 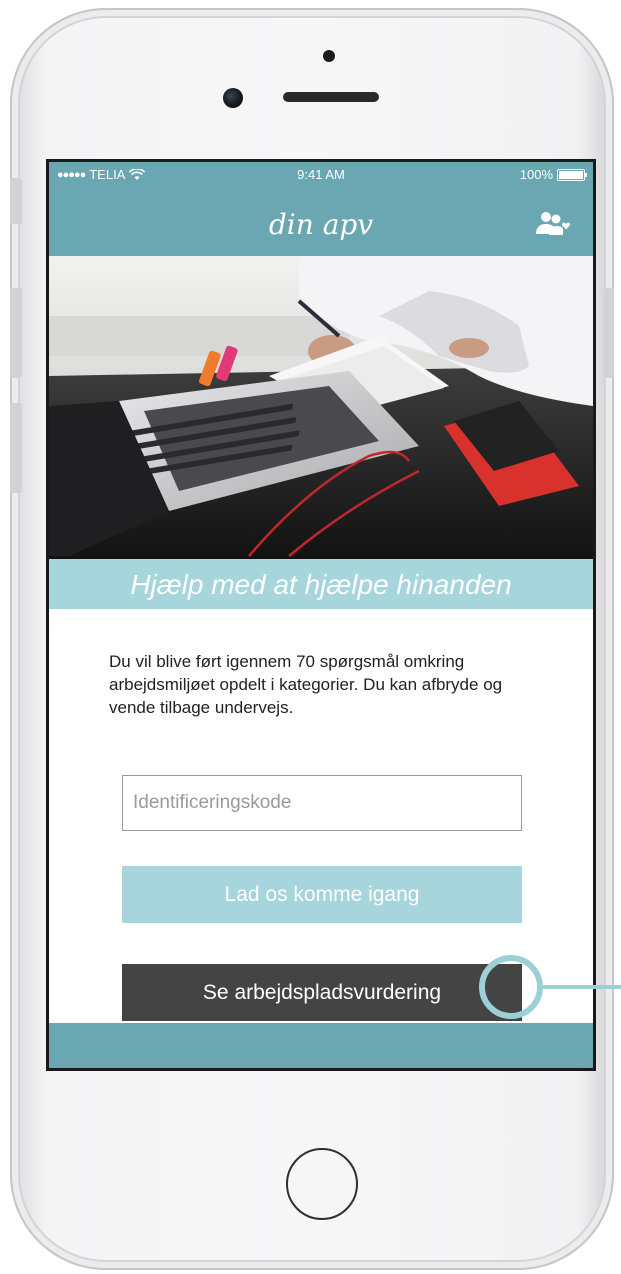 What do you see at coordinates (511, 987) in the screenshot?
I see `tap-indicator-icon` at bounding box center [511, 987].